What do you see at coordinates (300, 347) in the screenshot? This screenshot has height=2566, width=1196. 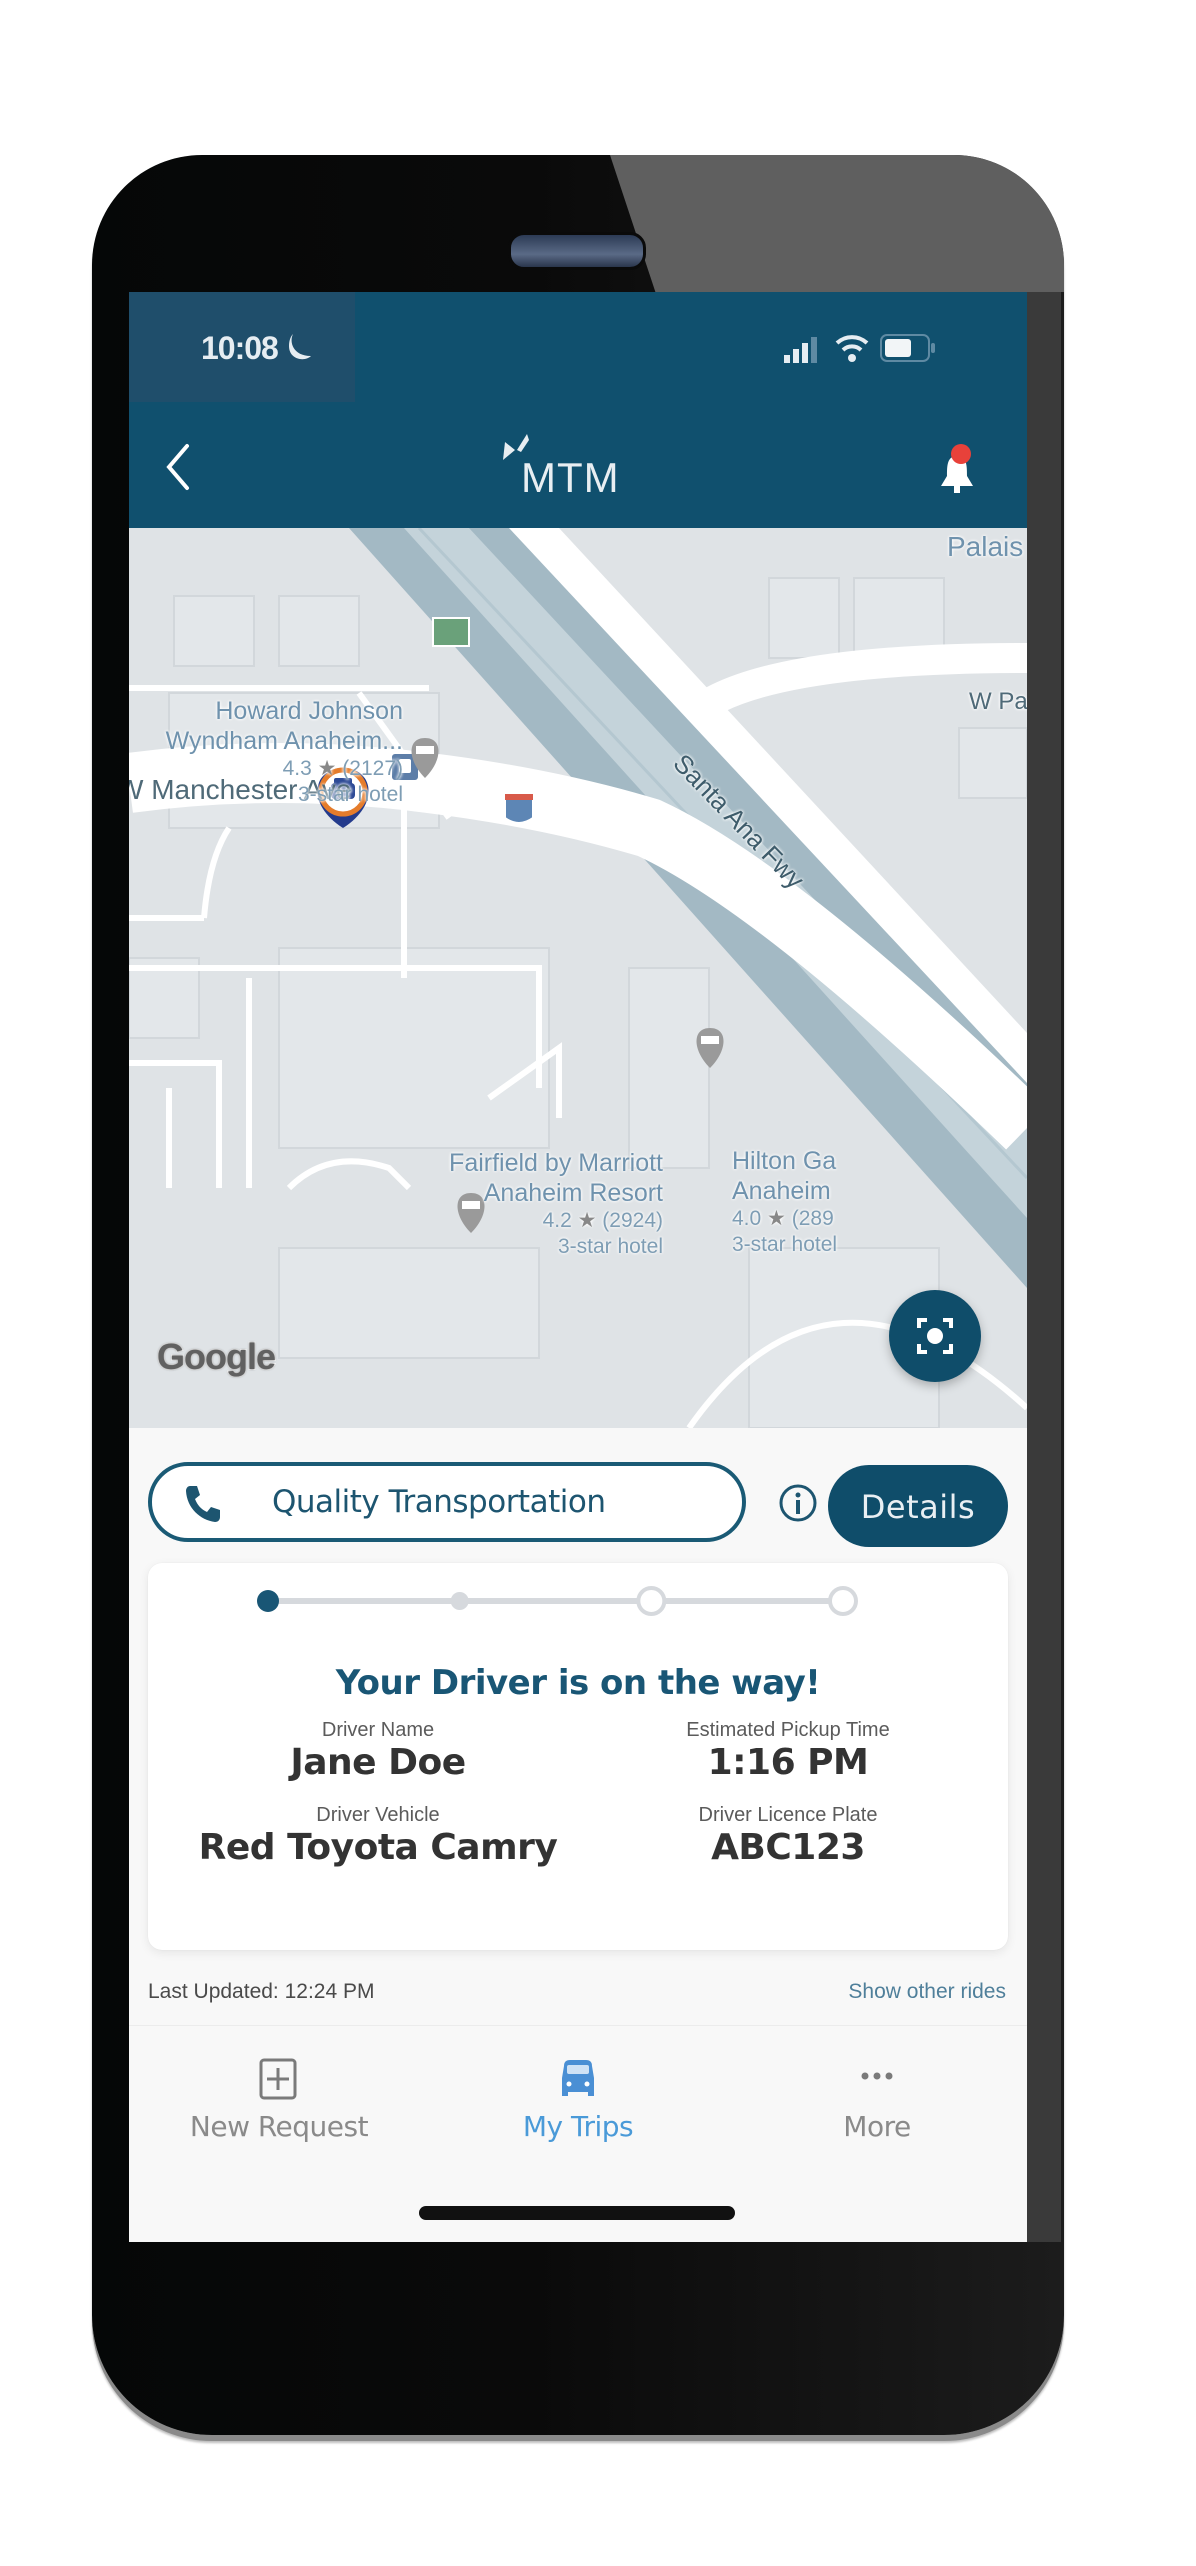 I see `moon-icon` at bounding box center [300, 347].